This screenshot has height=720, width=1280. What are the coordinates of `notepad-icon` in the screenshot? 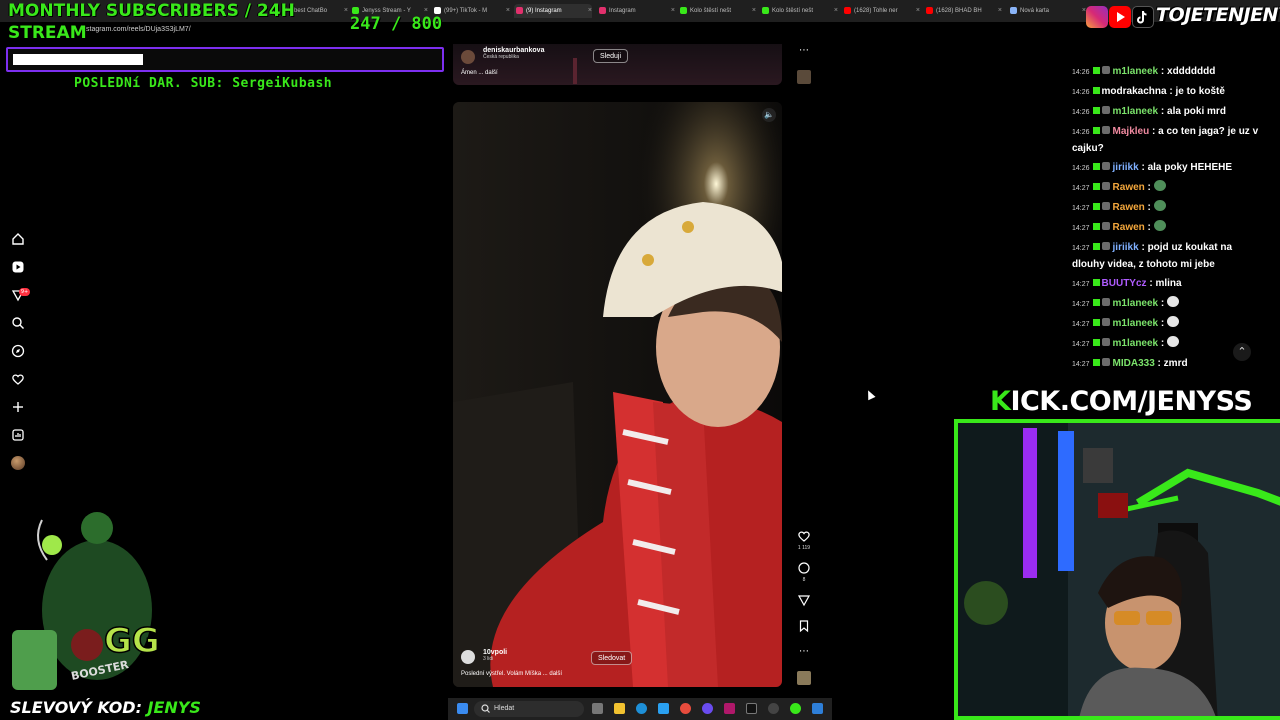 It's located at (817, 708).